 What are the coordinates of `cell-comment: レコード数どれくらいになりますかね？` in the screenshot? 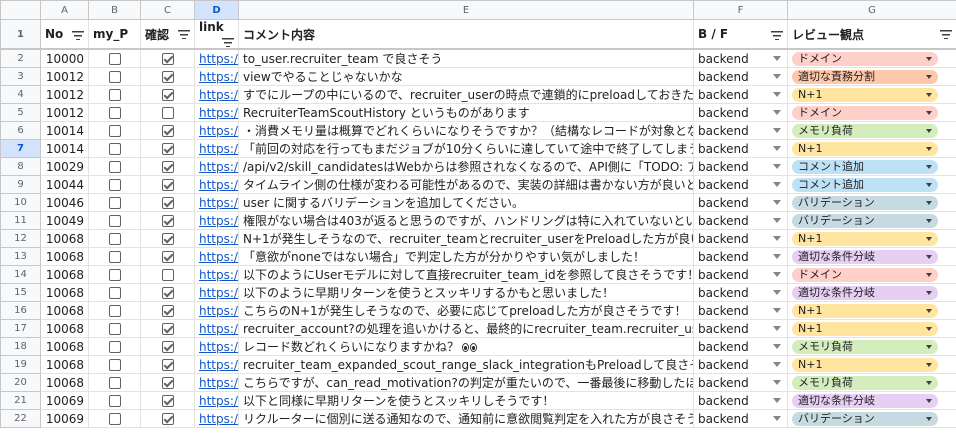 It's located at (466, 346).